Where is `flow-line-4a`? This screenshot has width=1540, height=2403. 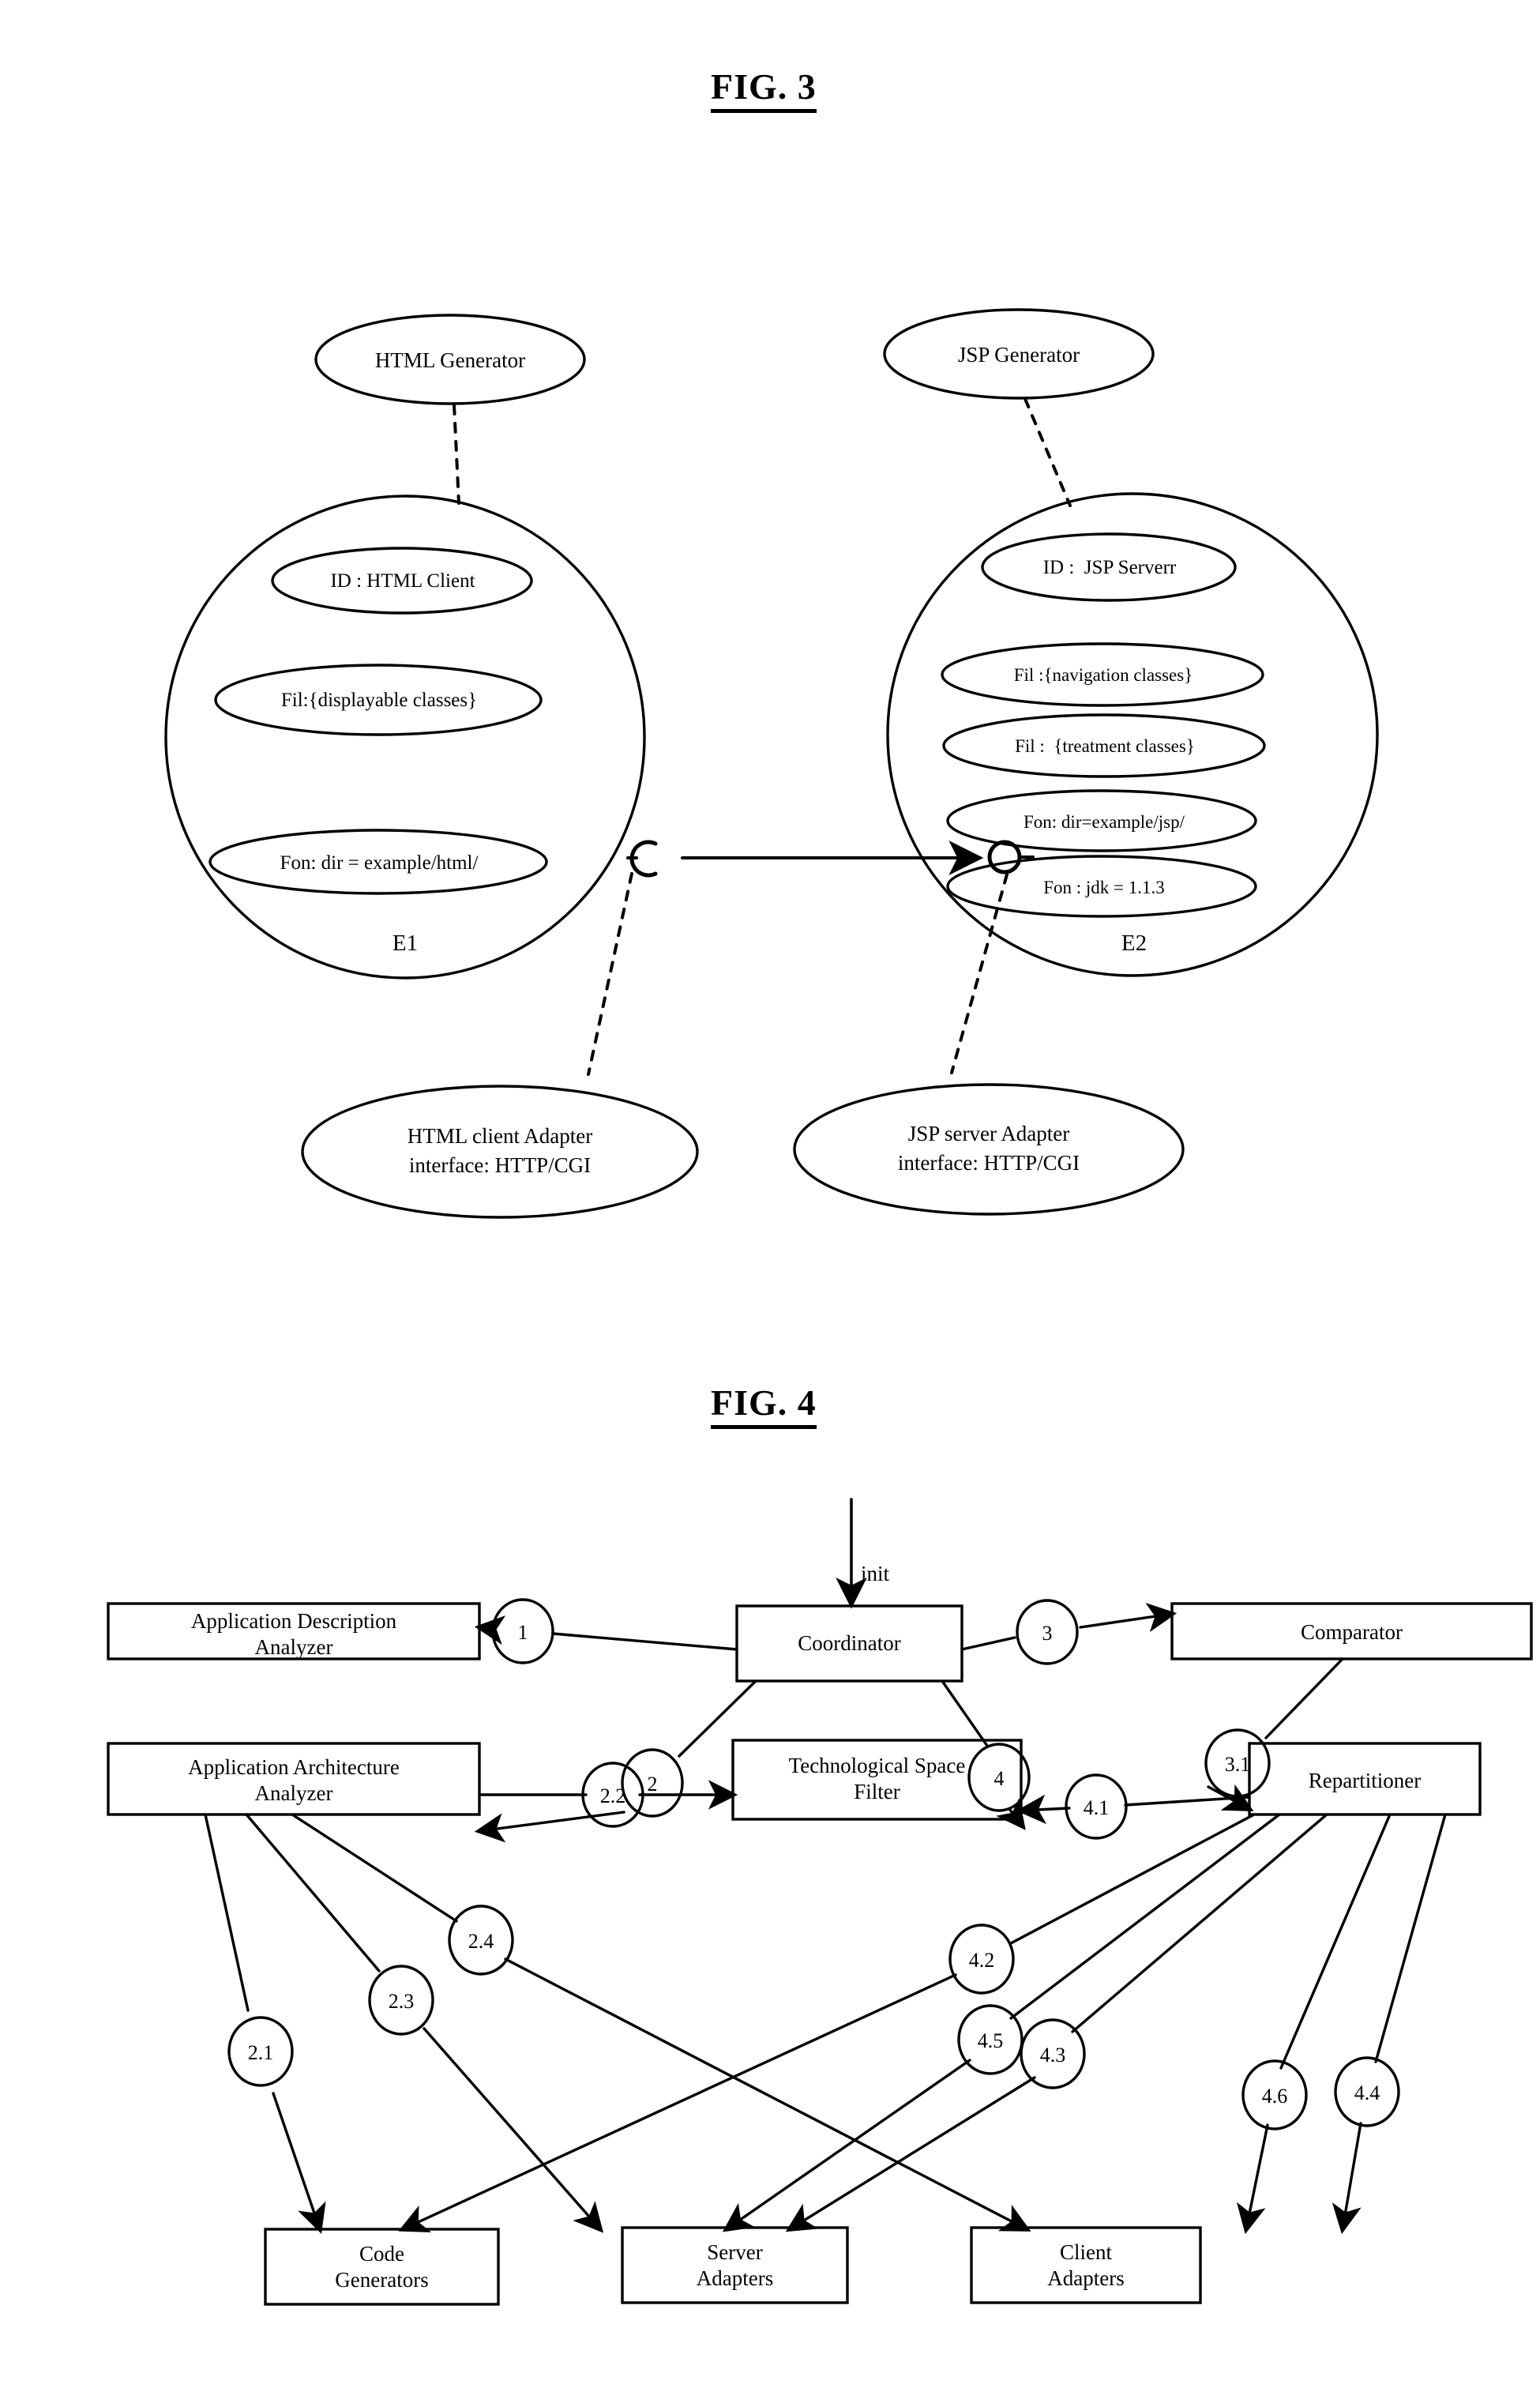 flow-line-4a is located at coordinates (965, 1713).